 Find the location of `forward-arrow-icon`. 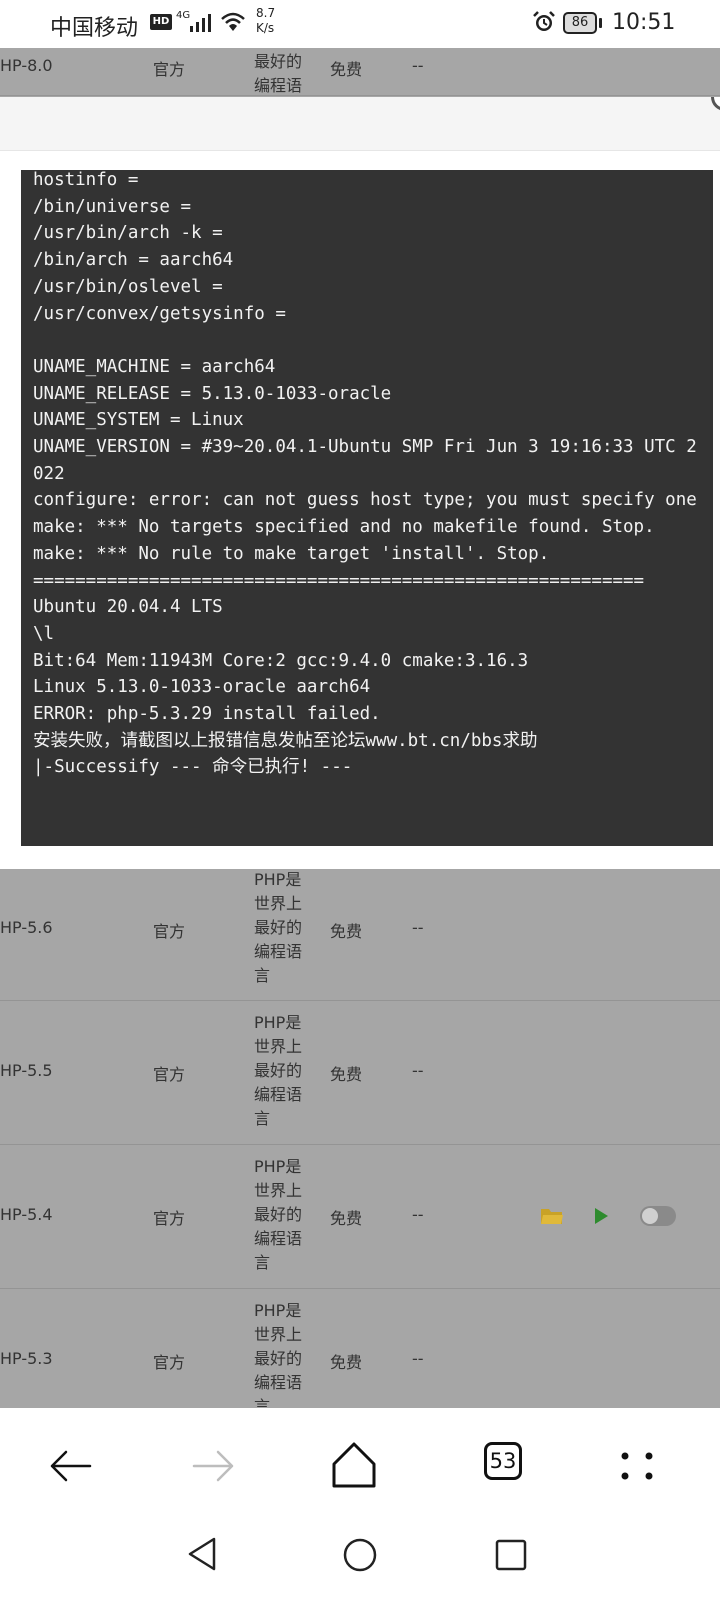

forward-arrow-icon is located at coordinates (215, 1466).